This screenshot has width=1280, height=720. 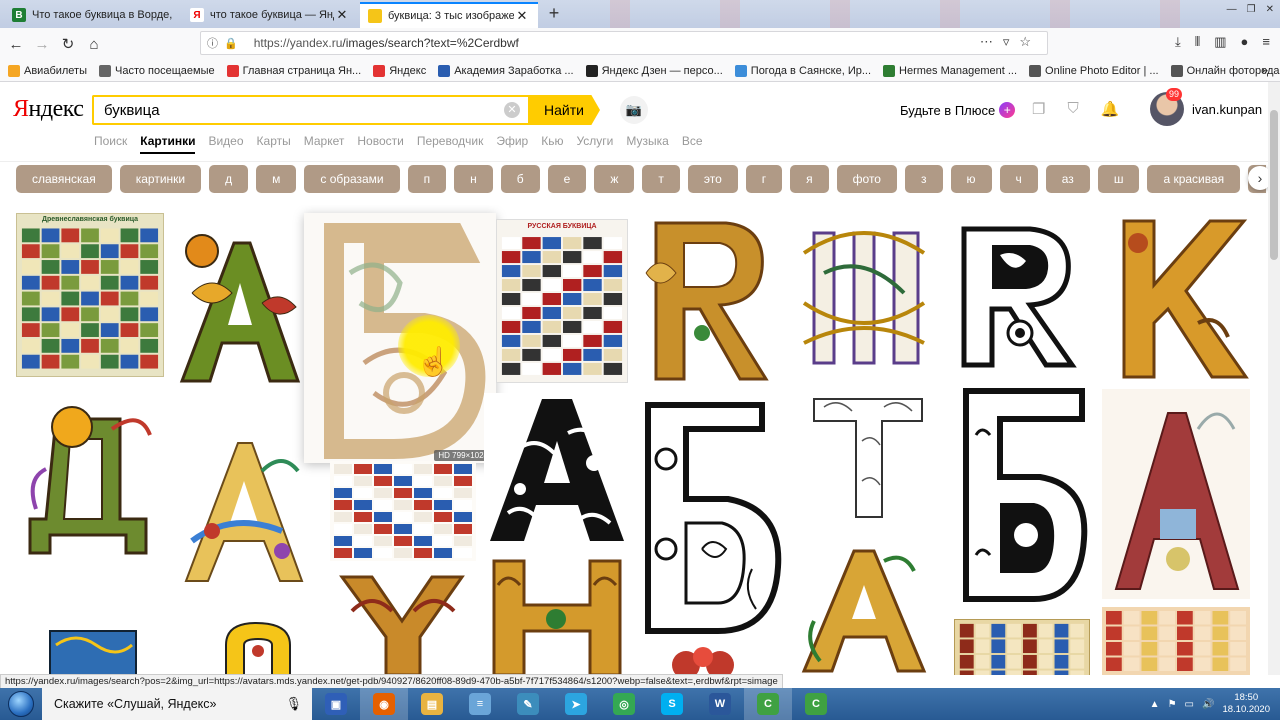 What do you see at coordinates (450, 144) in the screenshot?
I see `service-tab-6: Переводчик` at bounding box center [450, 144].